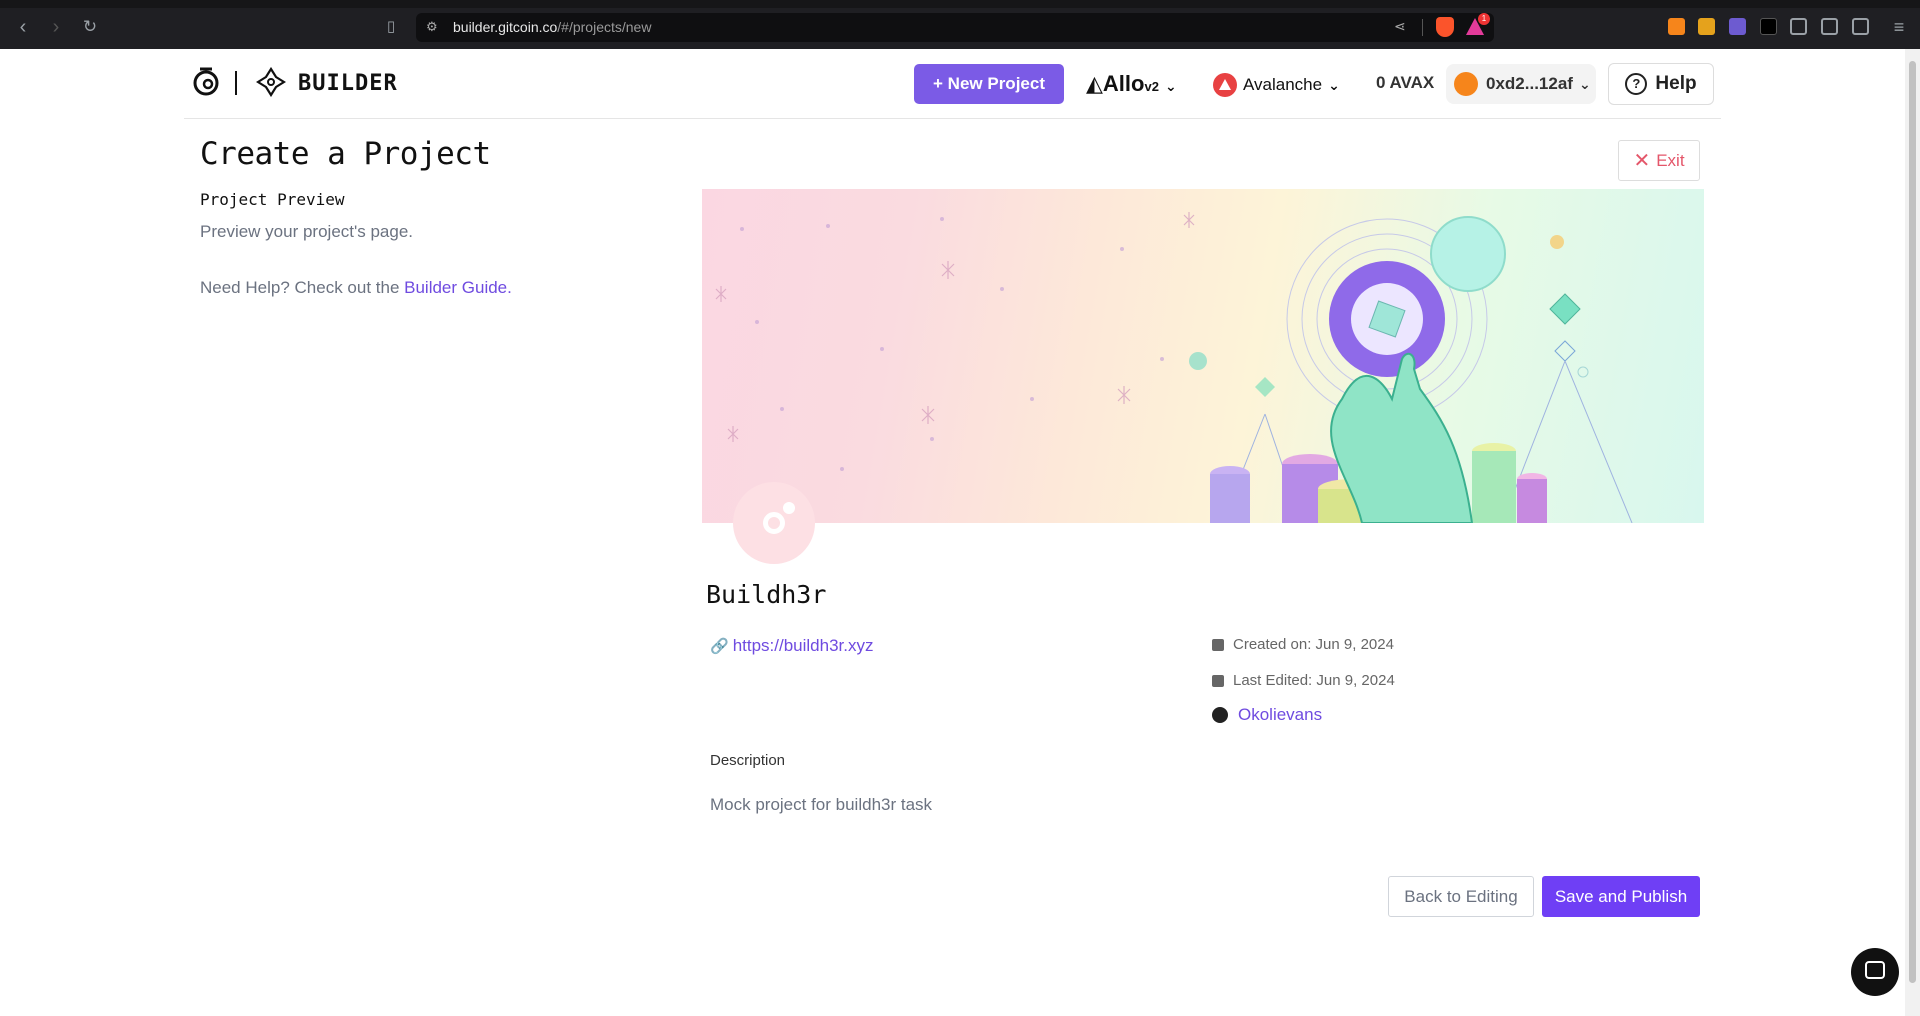  What do you see at coordinates (1466, 84) in the screenshot?
I see `metamask-fox-icon` at bounding box center [1466, 84].